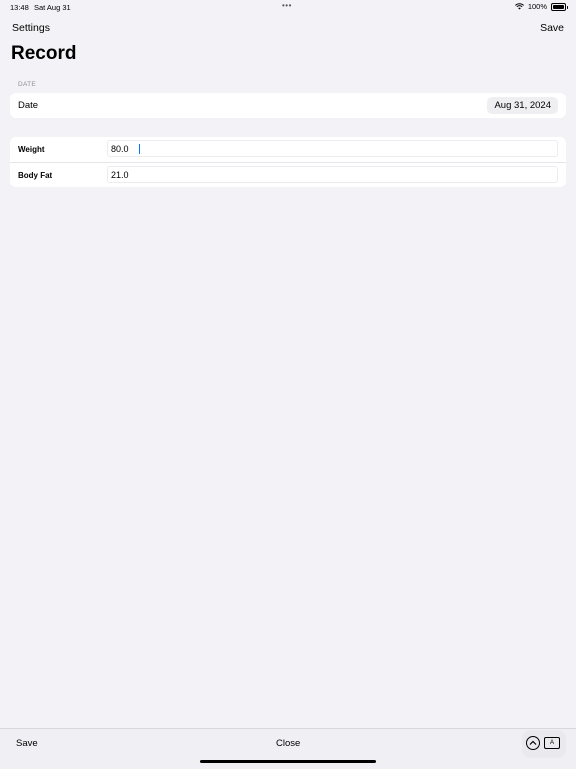 The width and height of the screenshot is (576, 769). I want to click on status-right: 100%, so click(541, 6).